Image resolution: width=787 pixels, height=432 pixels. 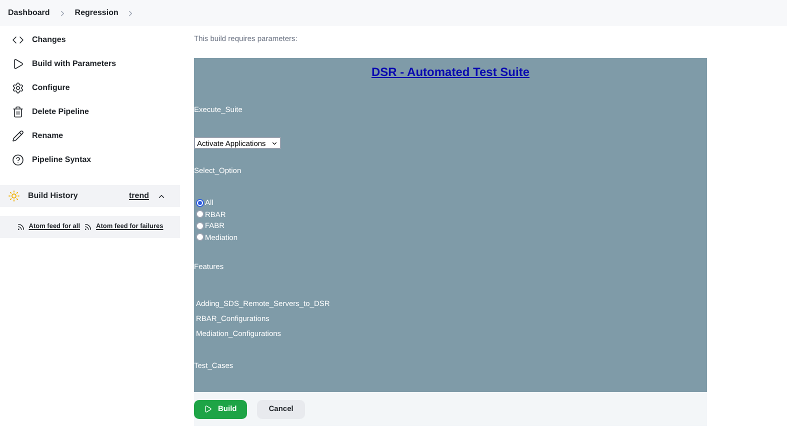 I want to click on pencil-icon, so click(x=18, y=136).